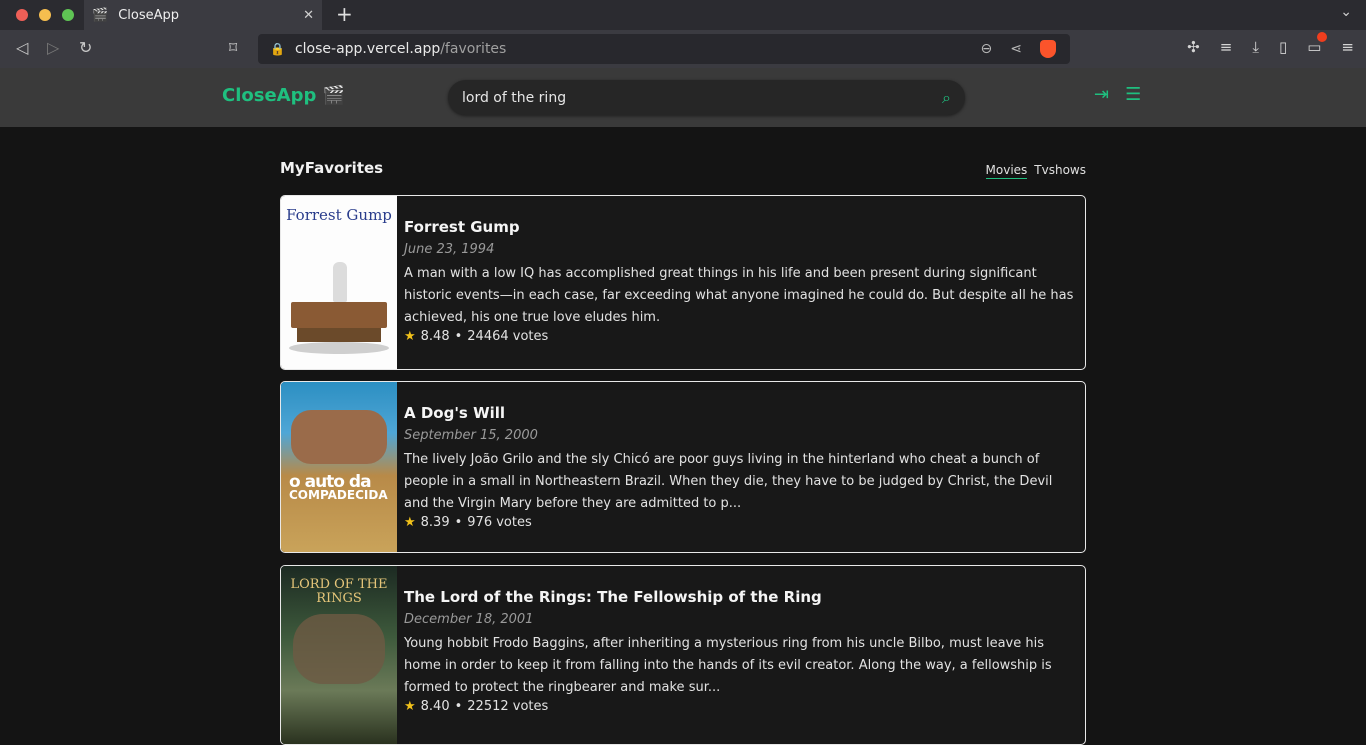 The image size is (1366, 745). What do you see at coordinates (339, 655) in the screenshot?
I see `movie-poster: LORD OF THE RINGS` at bounding box center [339, 655].